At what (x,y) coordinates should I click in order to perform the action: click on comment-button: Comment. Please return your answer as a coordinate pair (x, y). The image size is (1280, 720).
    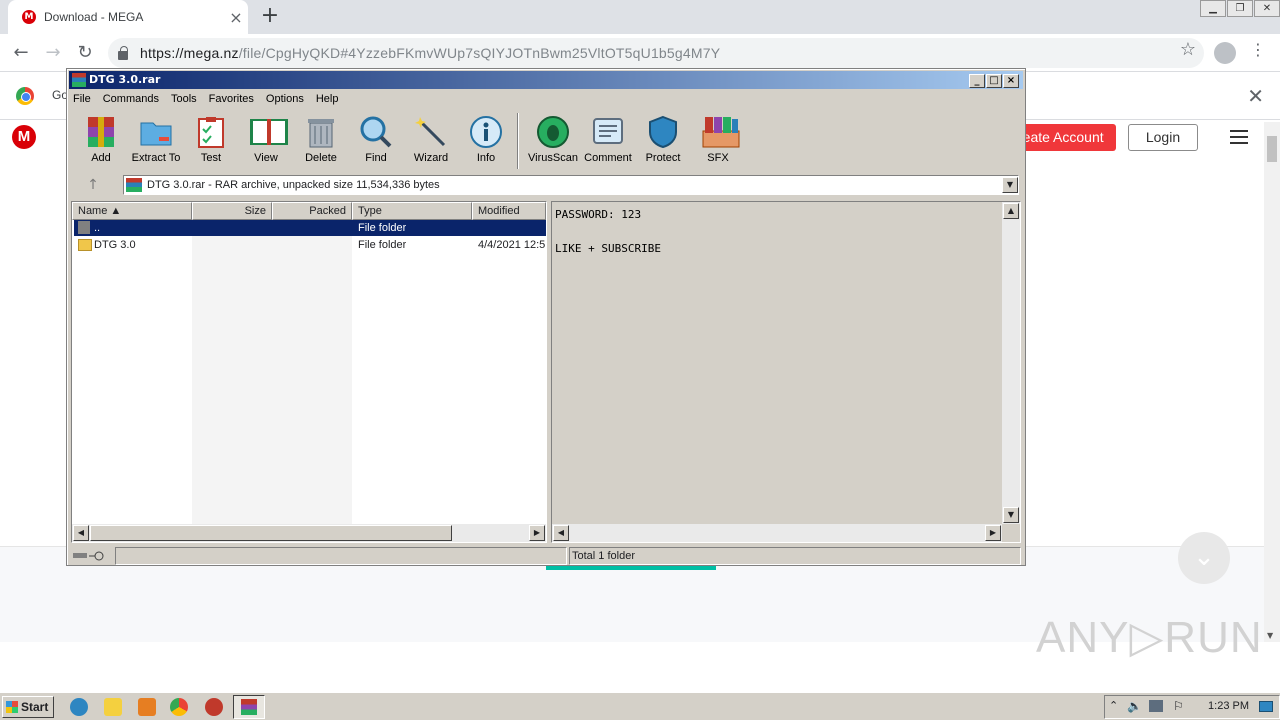
    Looking at the image, I should click on (608, 140).